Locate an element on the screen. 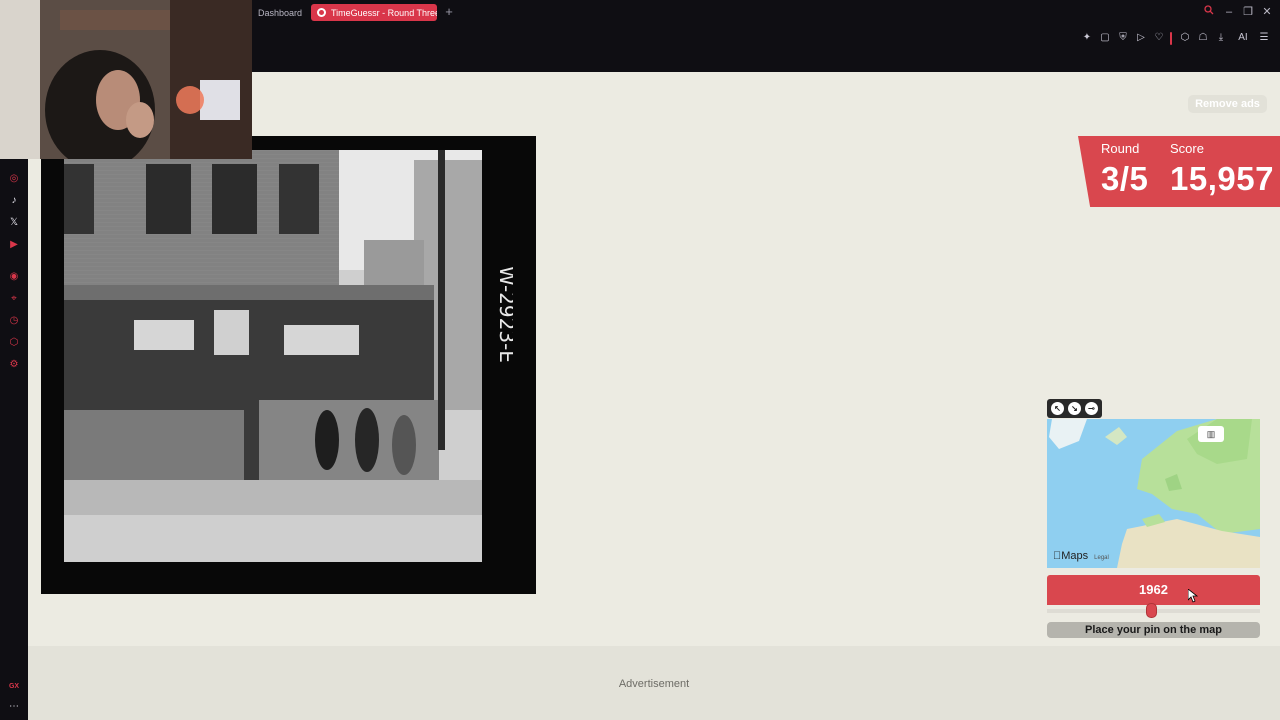 This screenshot has width=1280, height=720. round-value: 3/5 is located at coordinates (1125, 178).